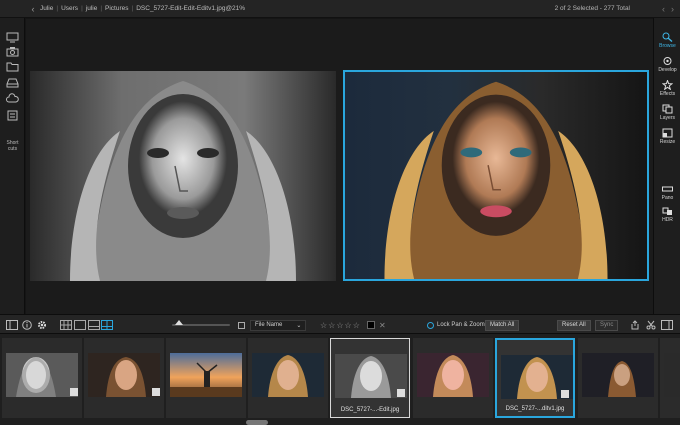  What do you see at coordinates (12, 115) in the screenshot?
I see `shortcuts-icon` at bounding box center [12, 115].